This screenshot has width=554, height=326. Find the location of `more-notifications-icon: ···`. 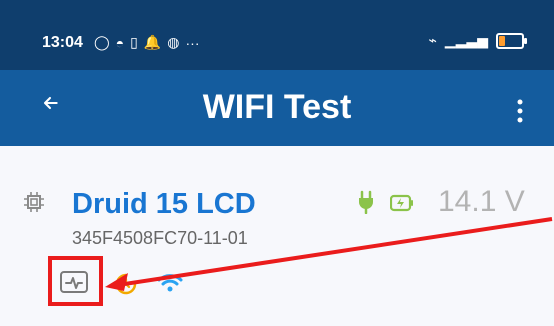

more-notifications-icon: ··· is located at coordinates (192, 42).